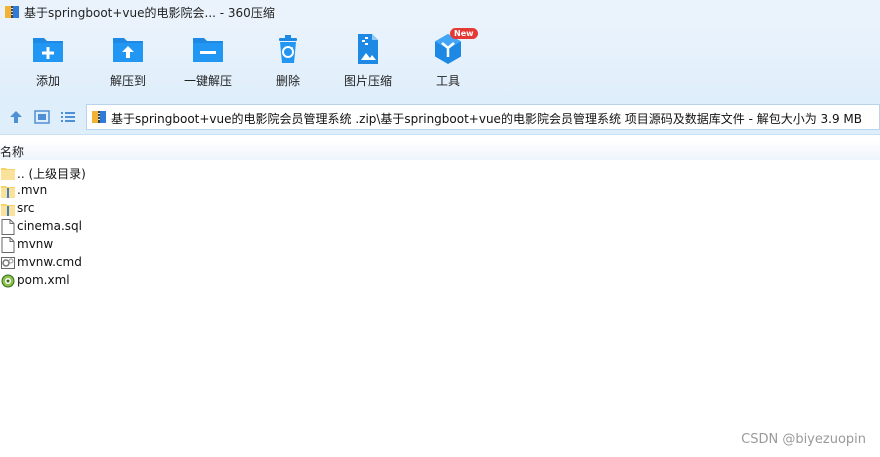 The height and width of the screenshot is (457, 880). Describe the element at coordinates (128, 50) in the screenshot. I see `extract-to-icon` at that location.